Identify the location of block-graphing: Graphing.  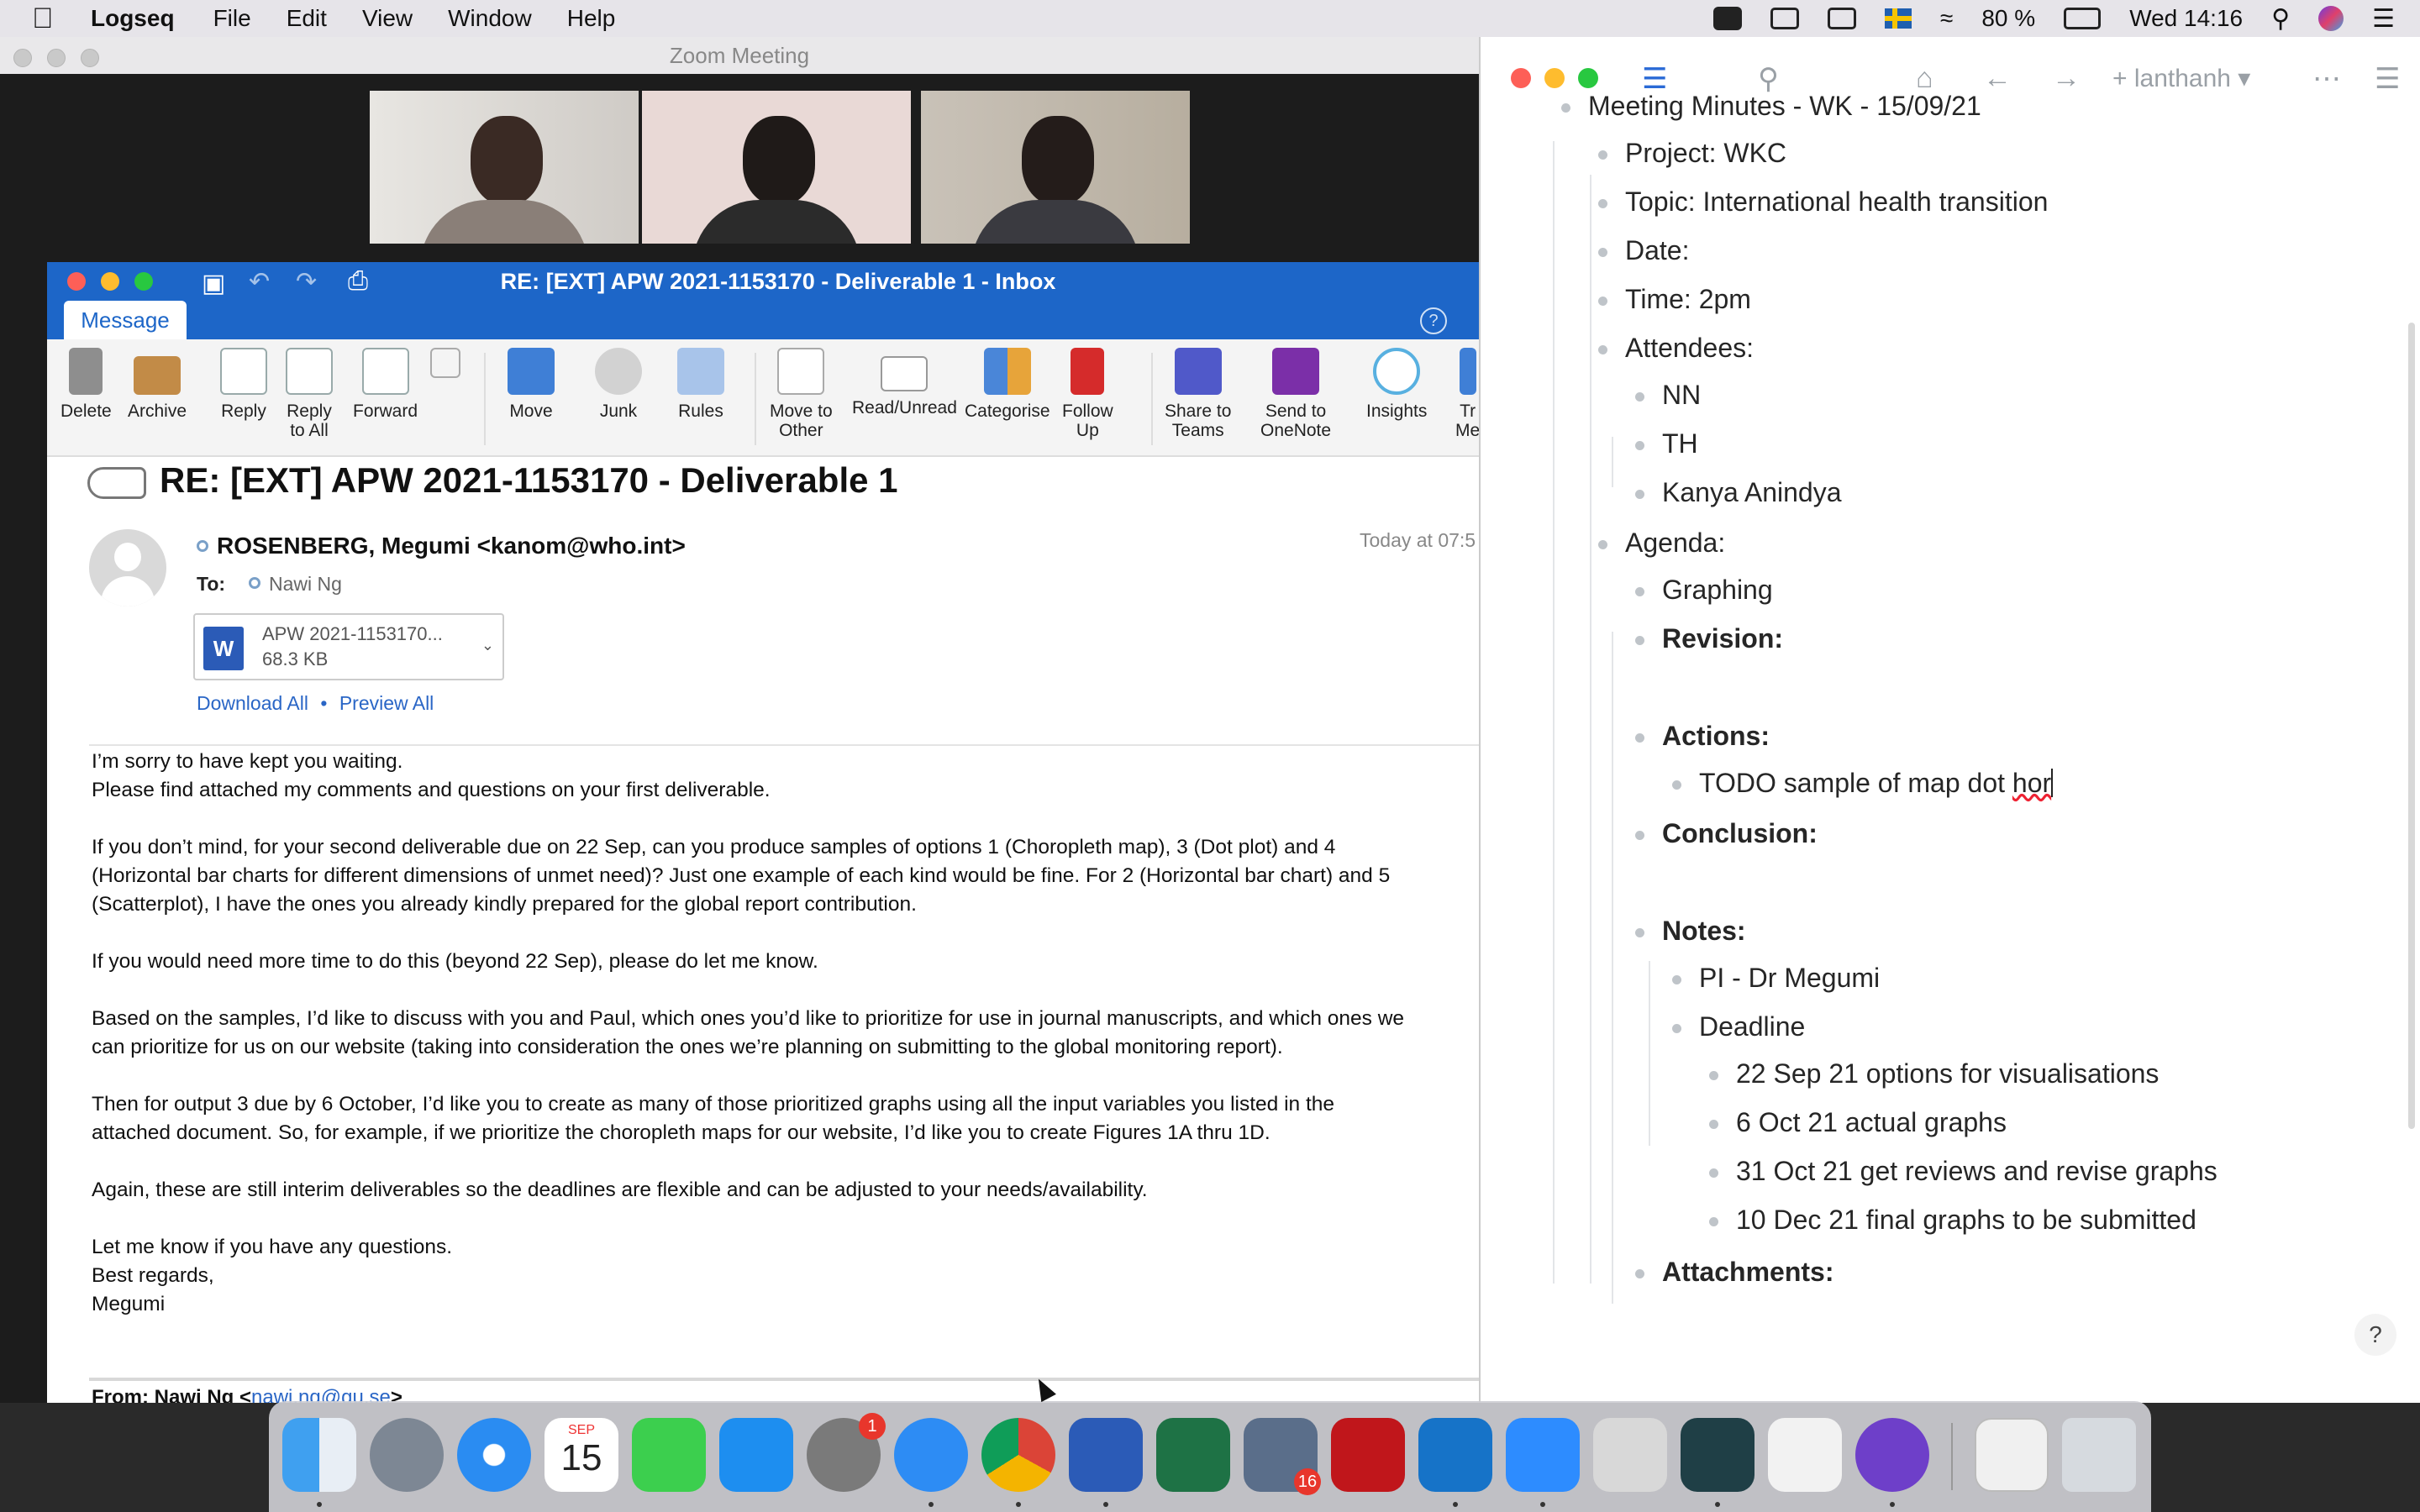
(1704, 590).